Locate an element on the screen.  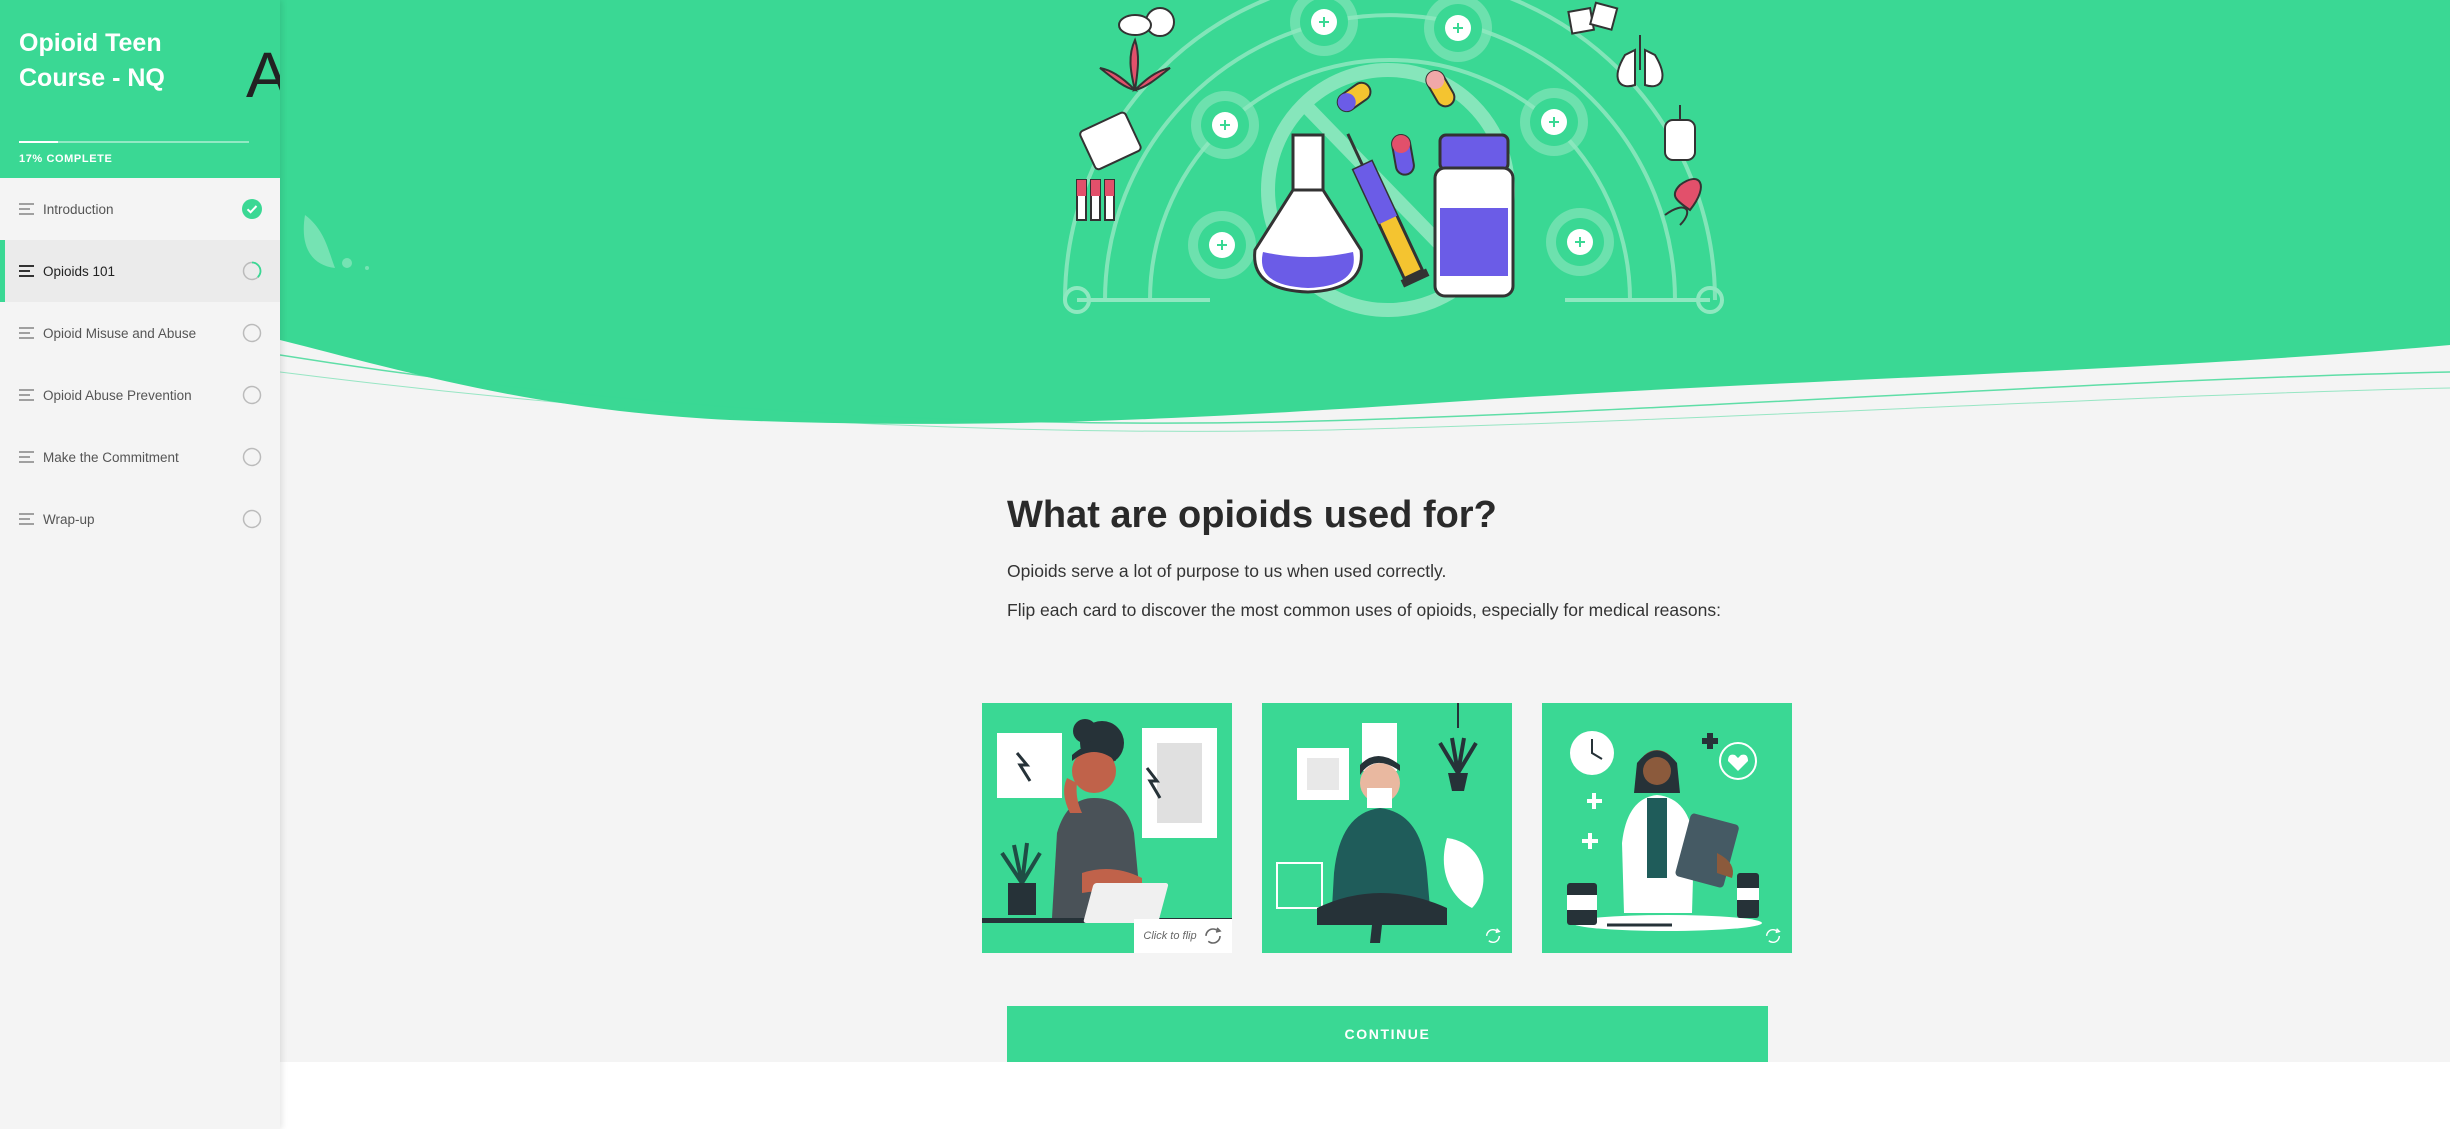
flashcard-group: Click to flip is located at coordinates (1387, 828).